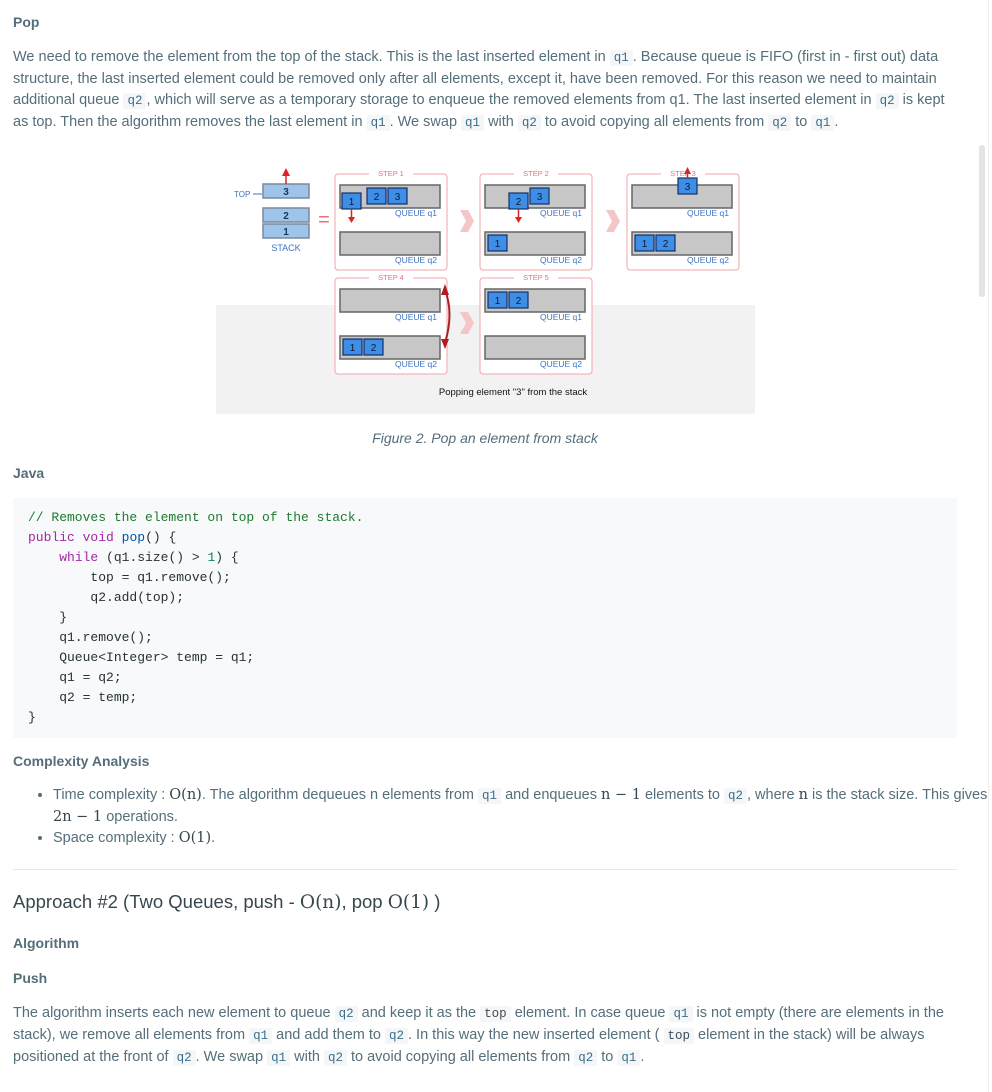  I want to click on code-token: () {, so click(161, 537).